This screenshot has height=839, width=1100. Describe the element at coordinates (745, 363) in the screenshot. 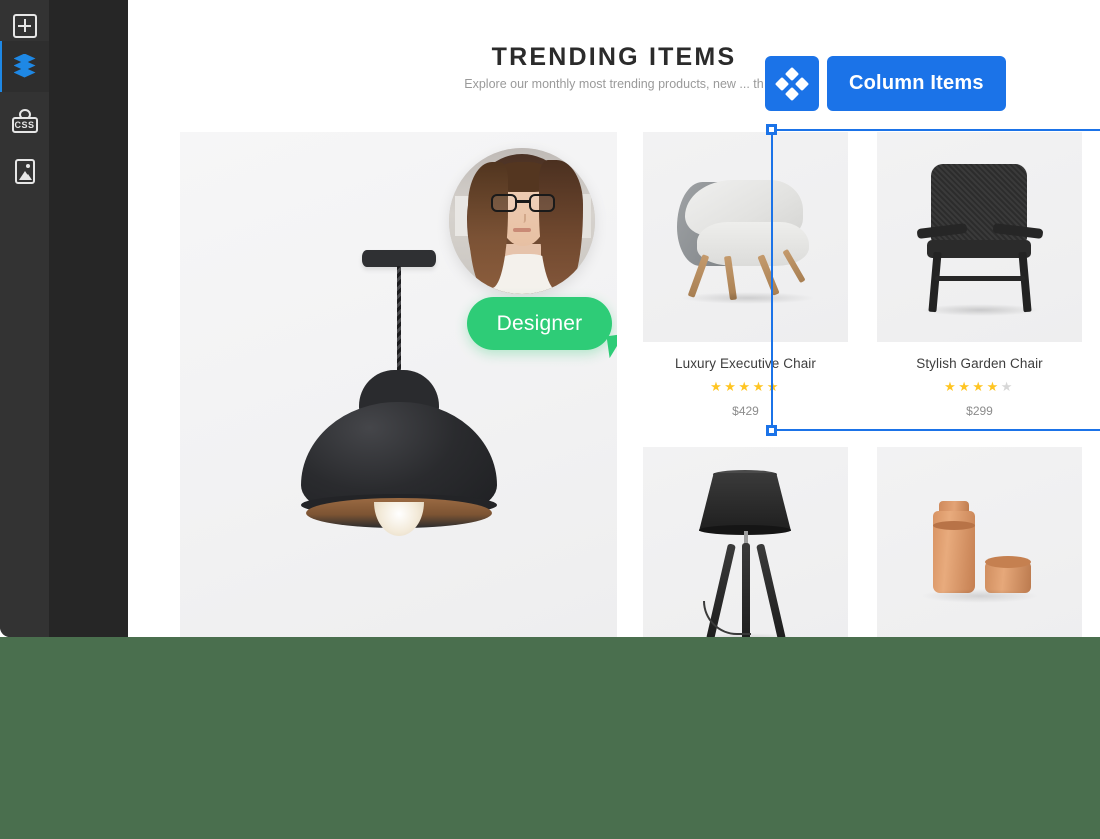

I see `product-title: Luxury Executive Chair` at that location.